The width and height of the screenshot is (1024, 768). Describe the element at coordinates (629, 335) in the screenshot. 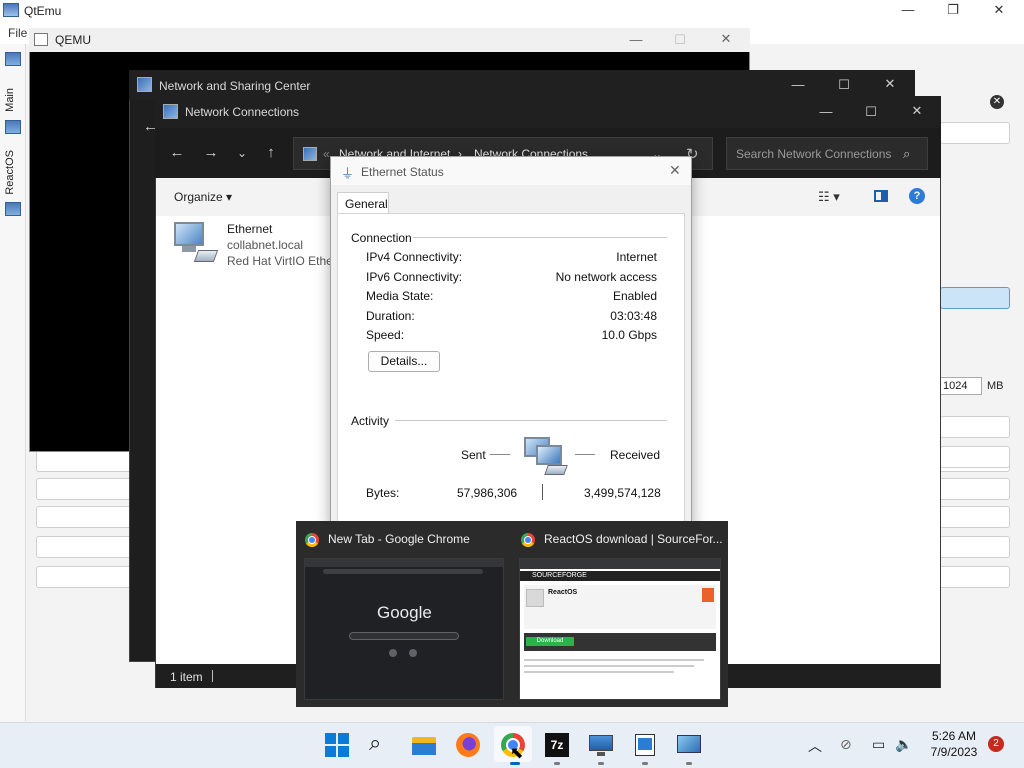

I see `speed-value: 10.0 Gbps` at that location.